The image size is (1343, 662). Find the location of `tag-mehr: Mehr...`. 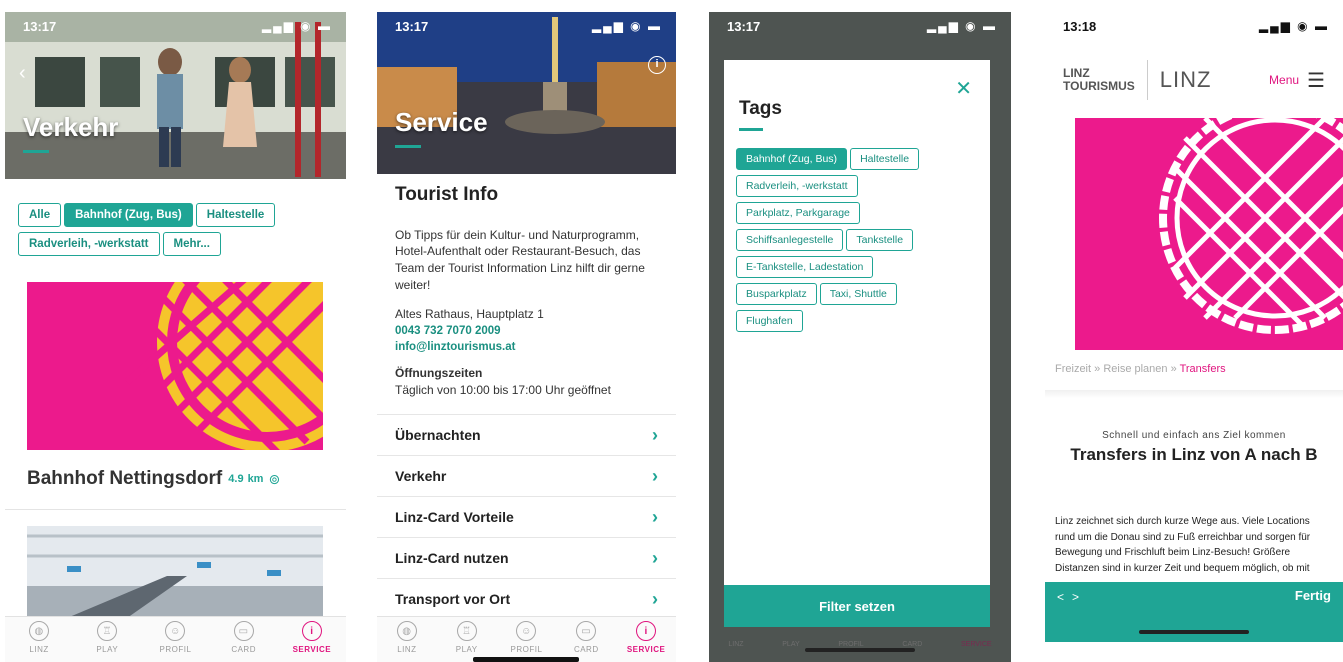

tag-mehr: Mehr... is located at coordinates (191, 244).